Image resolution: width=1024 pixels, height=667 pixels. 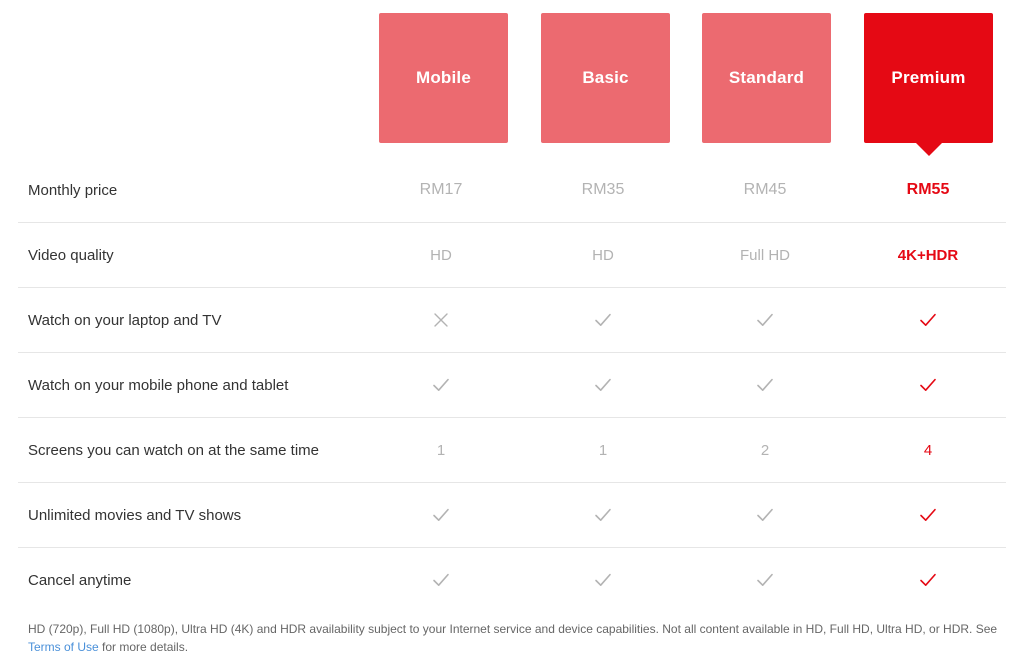 What do you see at coordinates (928, 189) in the screenshot?
I see `cell-value: RM55` at bounding box center [928, 189].